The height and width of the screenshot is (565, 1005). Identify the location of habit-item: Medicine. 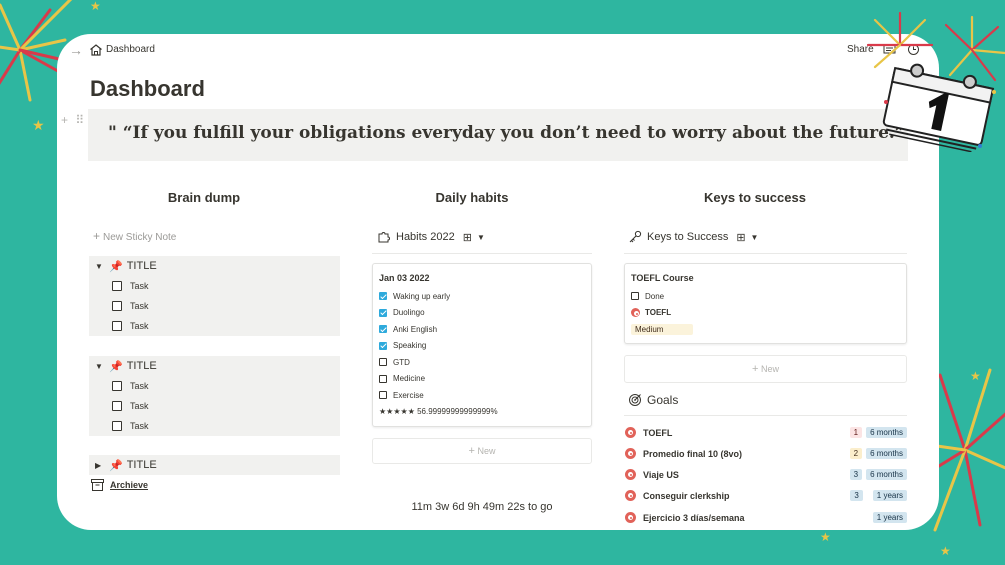
(482, 379).